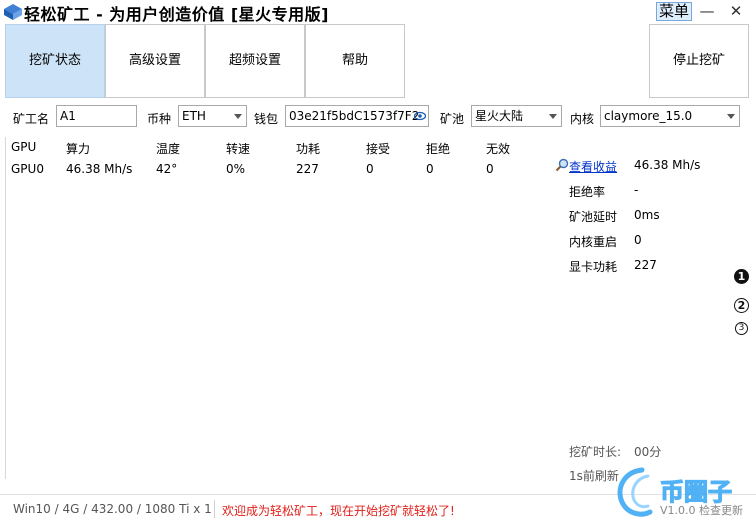  I want to click on page-1-button: 1, so click(741, 276).